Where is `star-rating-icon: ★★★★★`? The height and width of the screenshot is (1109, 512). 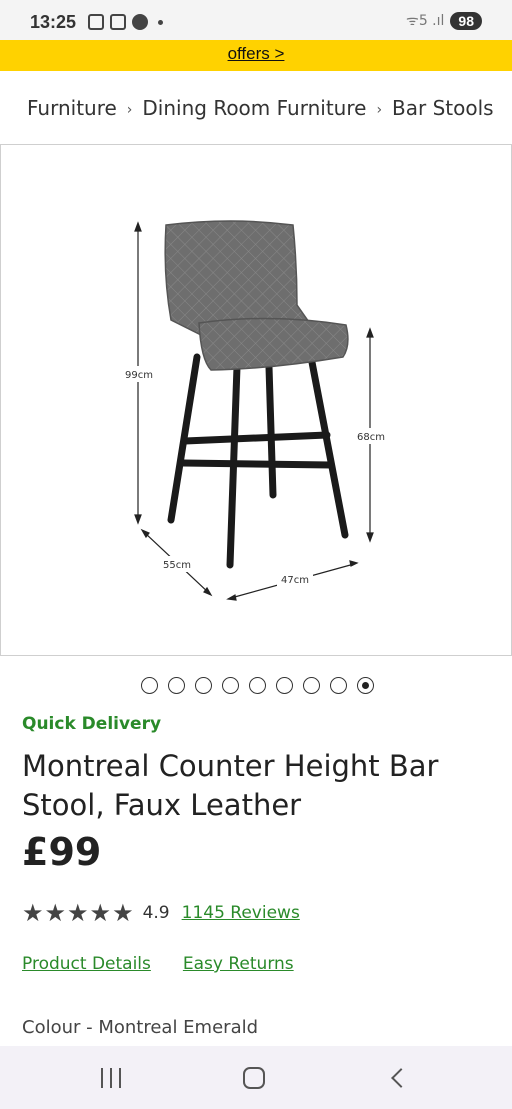 star-rating-icon: ★★★★★ is located at coordinates (78, 913).